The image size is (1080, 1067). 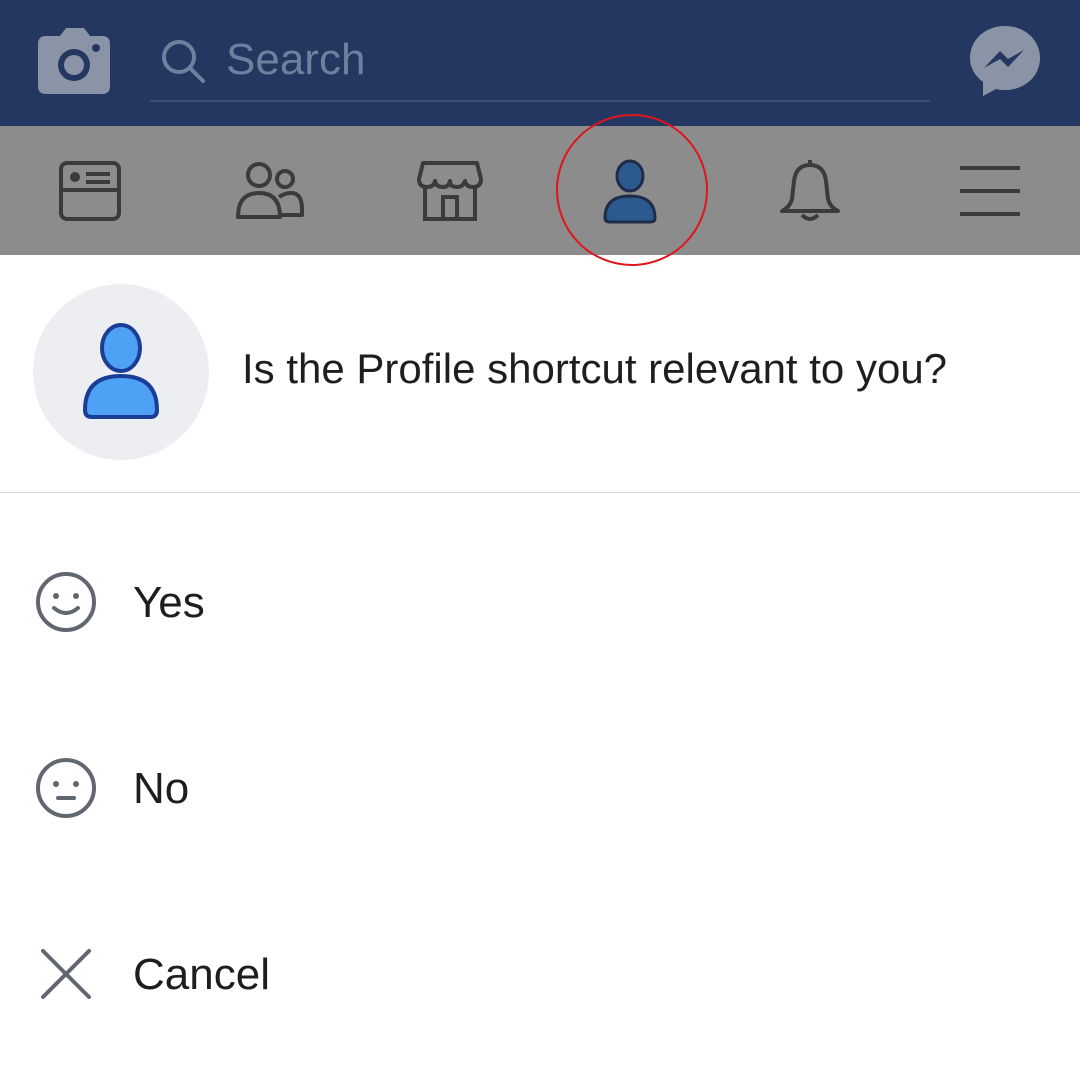 I want to click on neutral-face-icon, so click(x=66, y=788).